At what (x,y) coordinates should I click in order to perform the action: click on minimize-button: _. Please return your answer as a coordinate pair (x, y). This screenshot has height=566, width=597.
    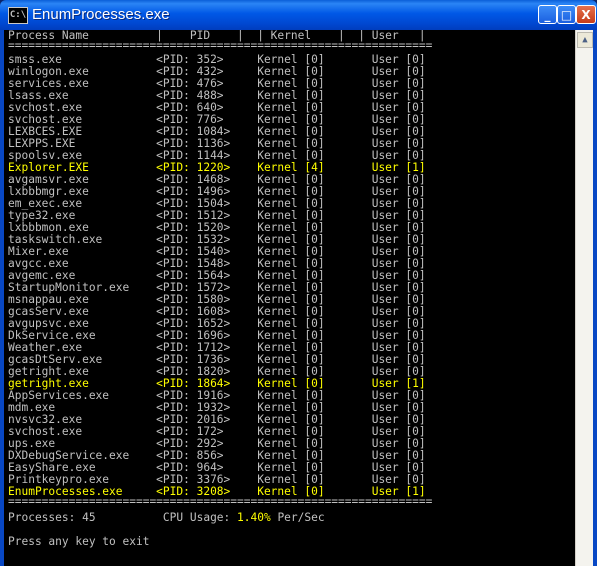
    Looking at the image, I should click on (547, 14).